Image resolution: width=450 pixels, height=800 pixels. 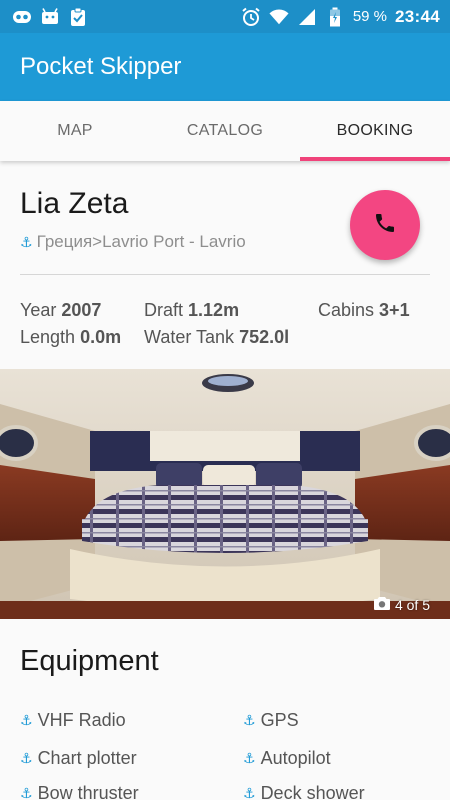 I want to click on phone-icon, so click(x=385, y=225).